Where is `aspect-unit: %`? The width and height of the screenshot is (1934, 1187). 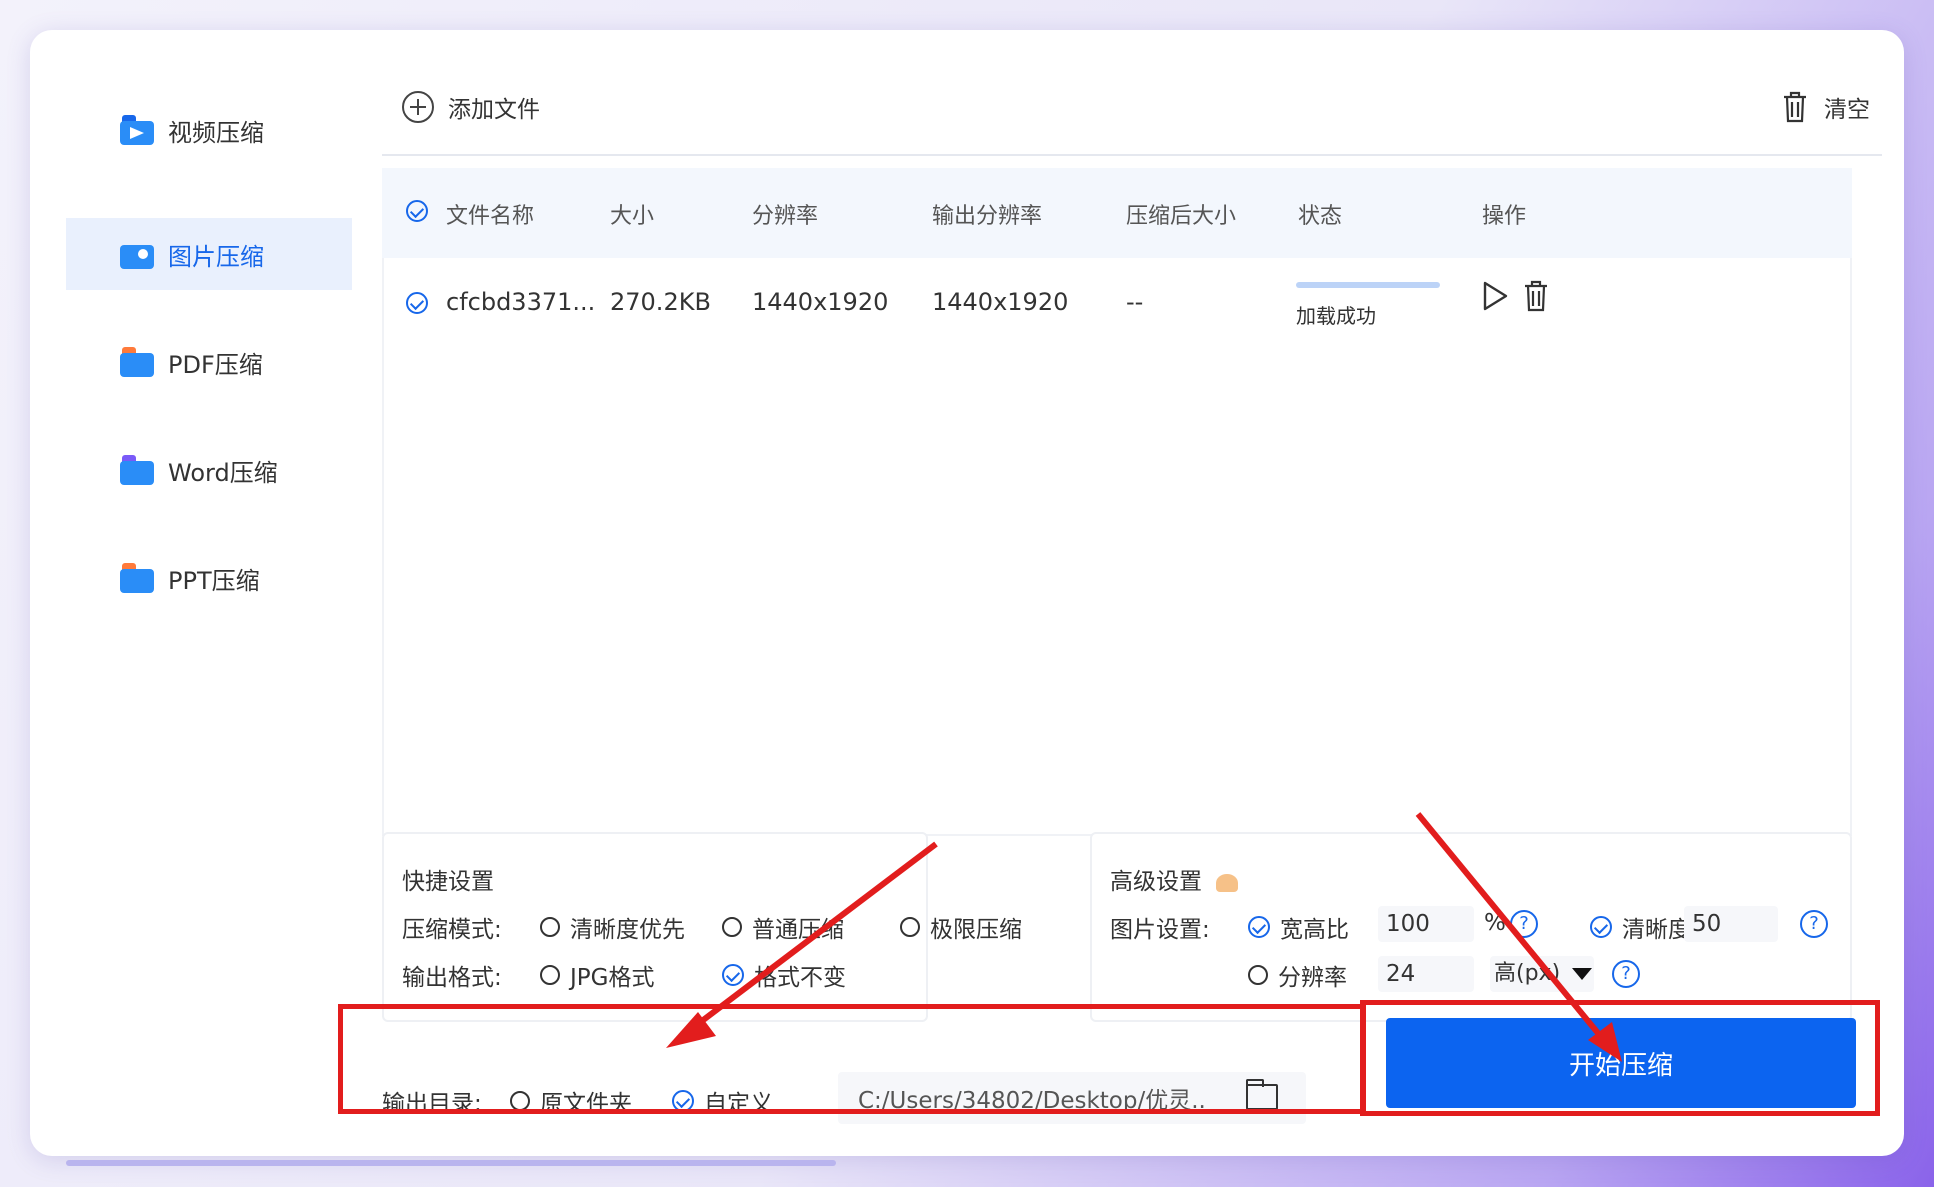
aspect-unit: % is located at coordinates (1495, 923).